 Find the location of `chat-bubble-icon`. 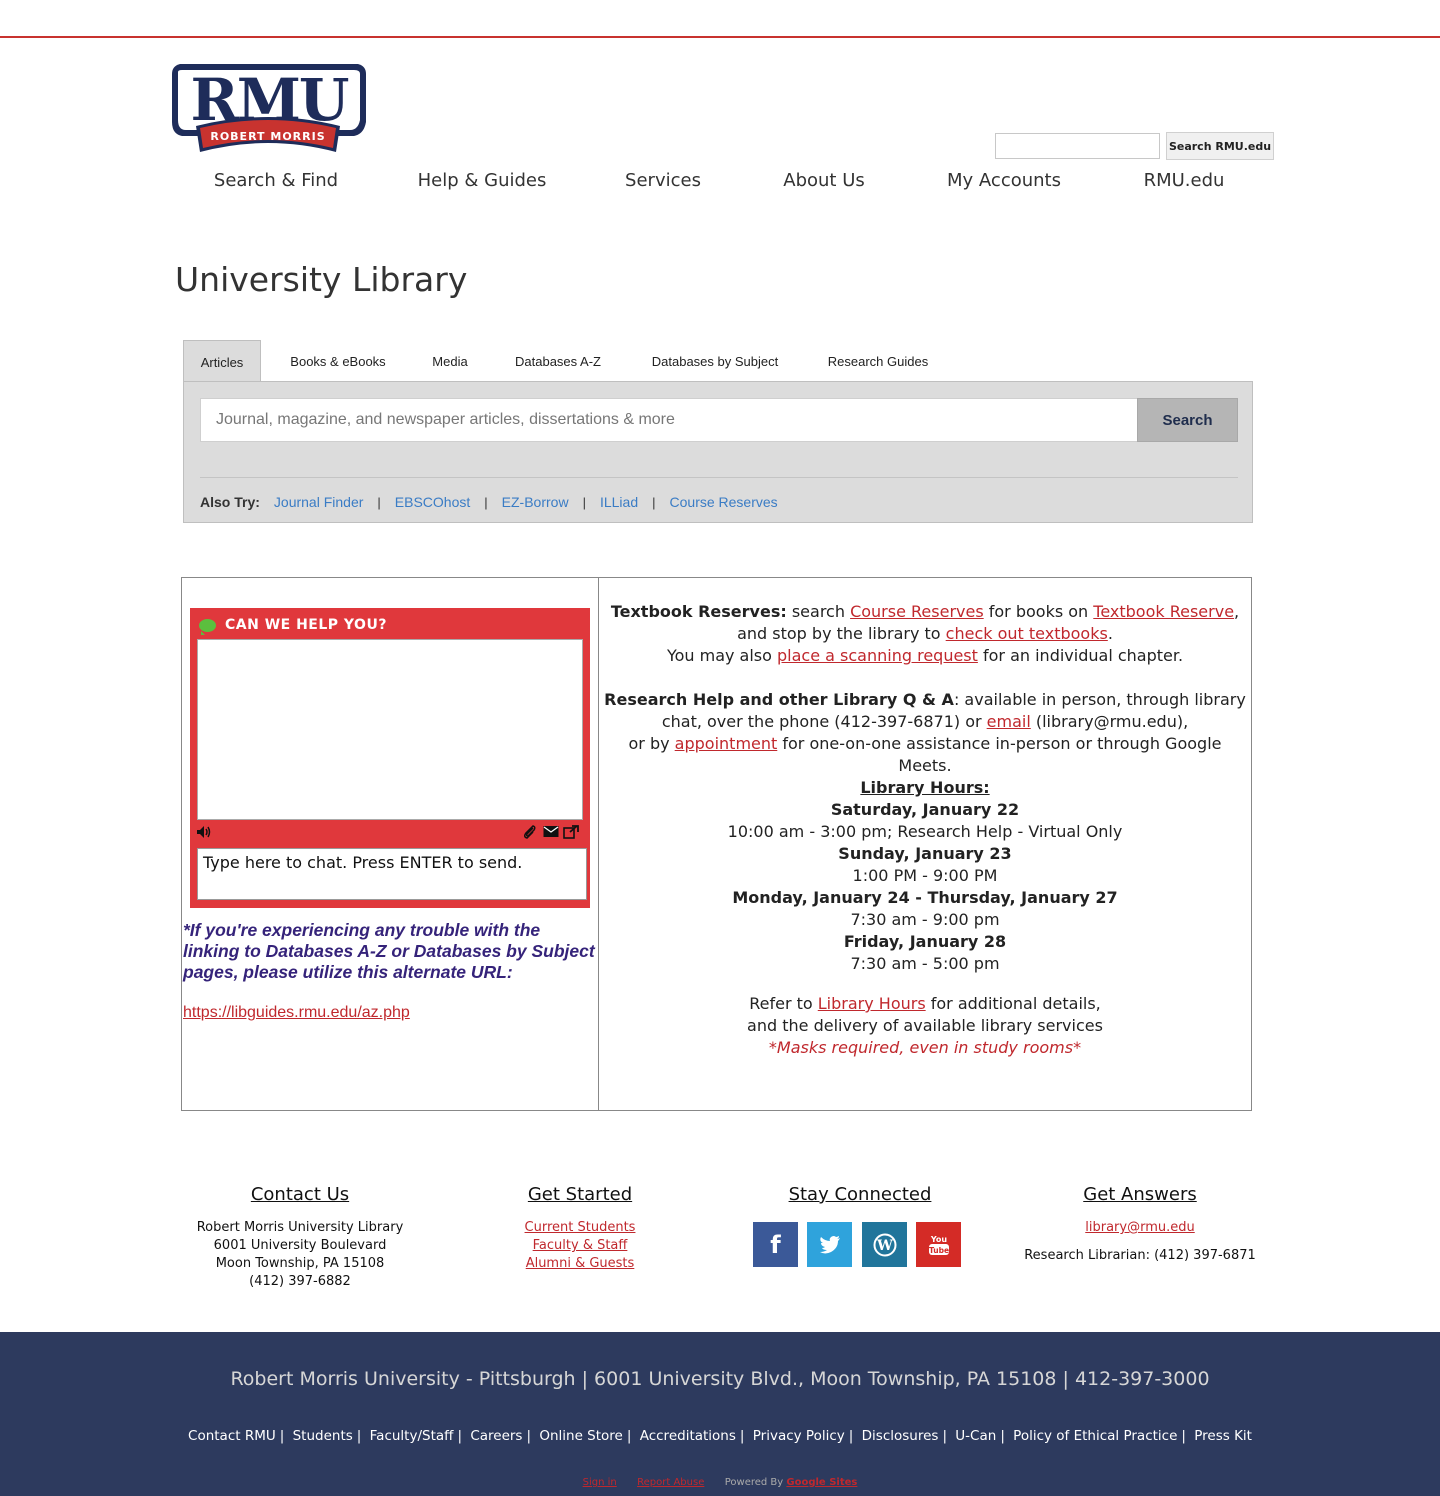

chat-bubble-icon is located at coordinates (207, 627).